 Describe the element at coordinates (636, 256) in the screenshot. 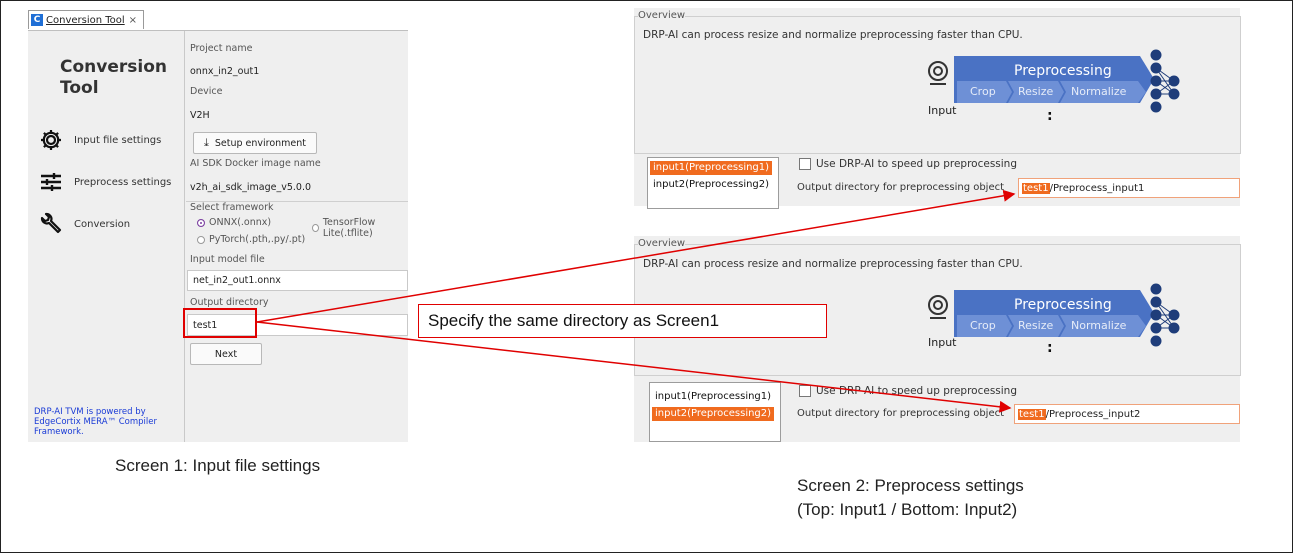

I see `arrow-to-top-output` at that location.